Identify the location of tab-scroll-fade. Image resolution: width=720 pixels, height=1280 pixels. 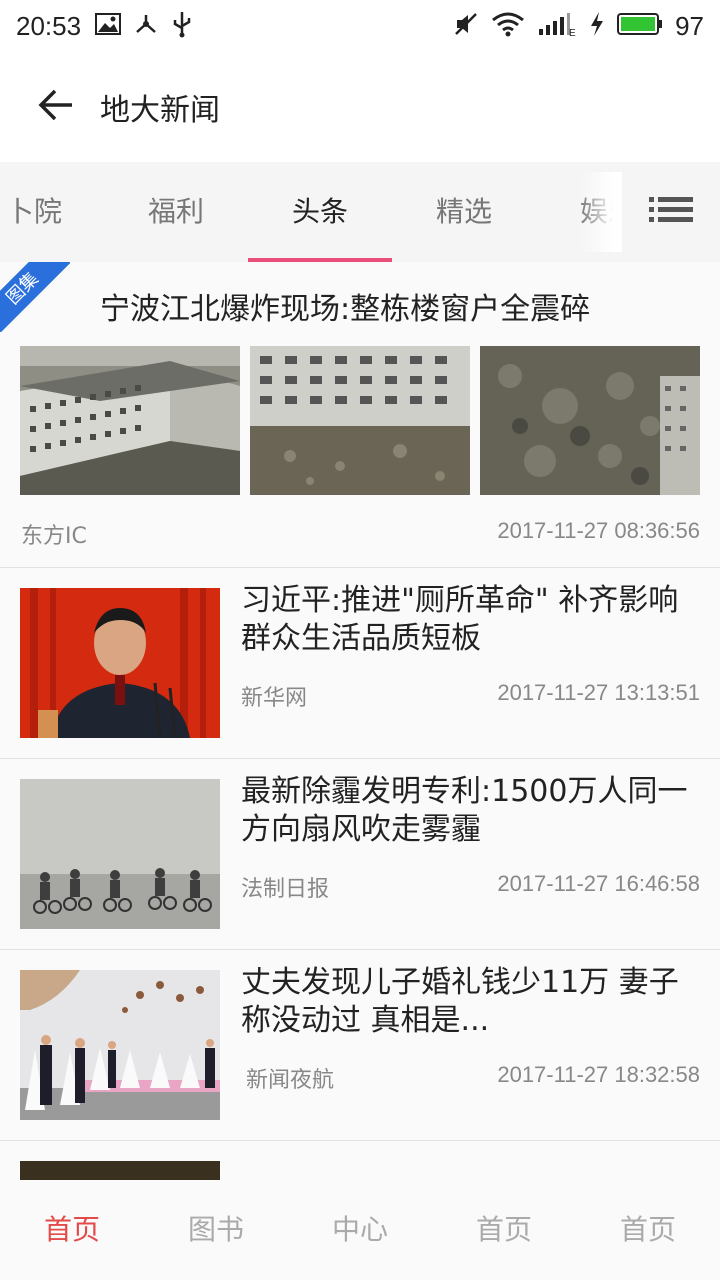
(601, 212).